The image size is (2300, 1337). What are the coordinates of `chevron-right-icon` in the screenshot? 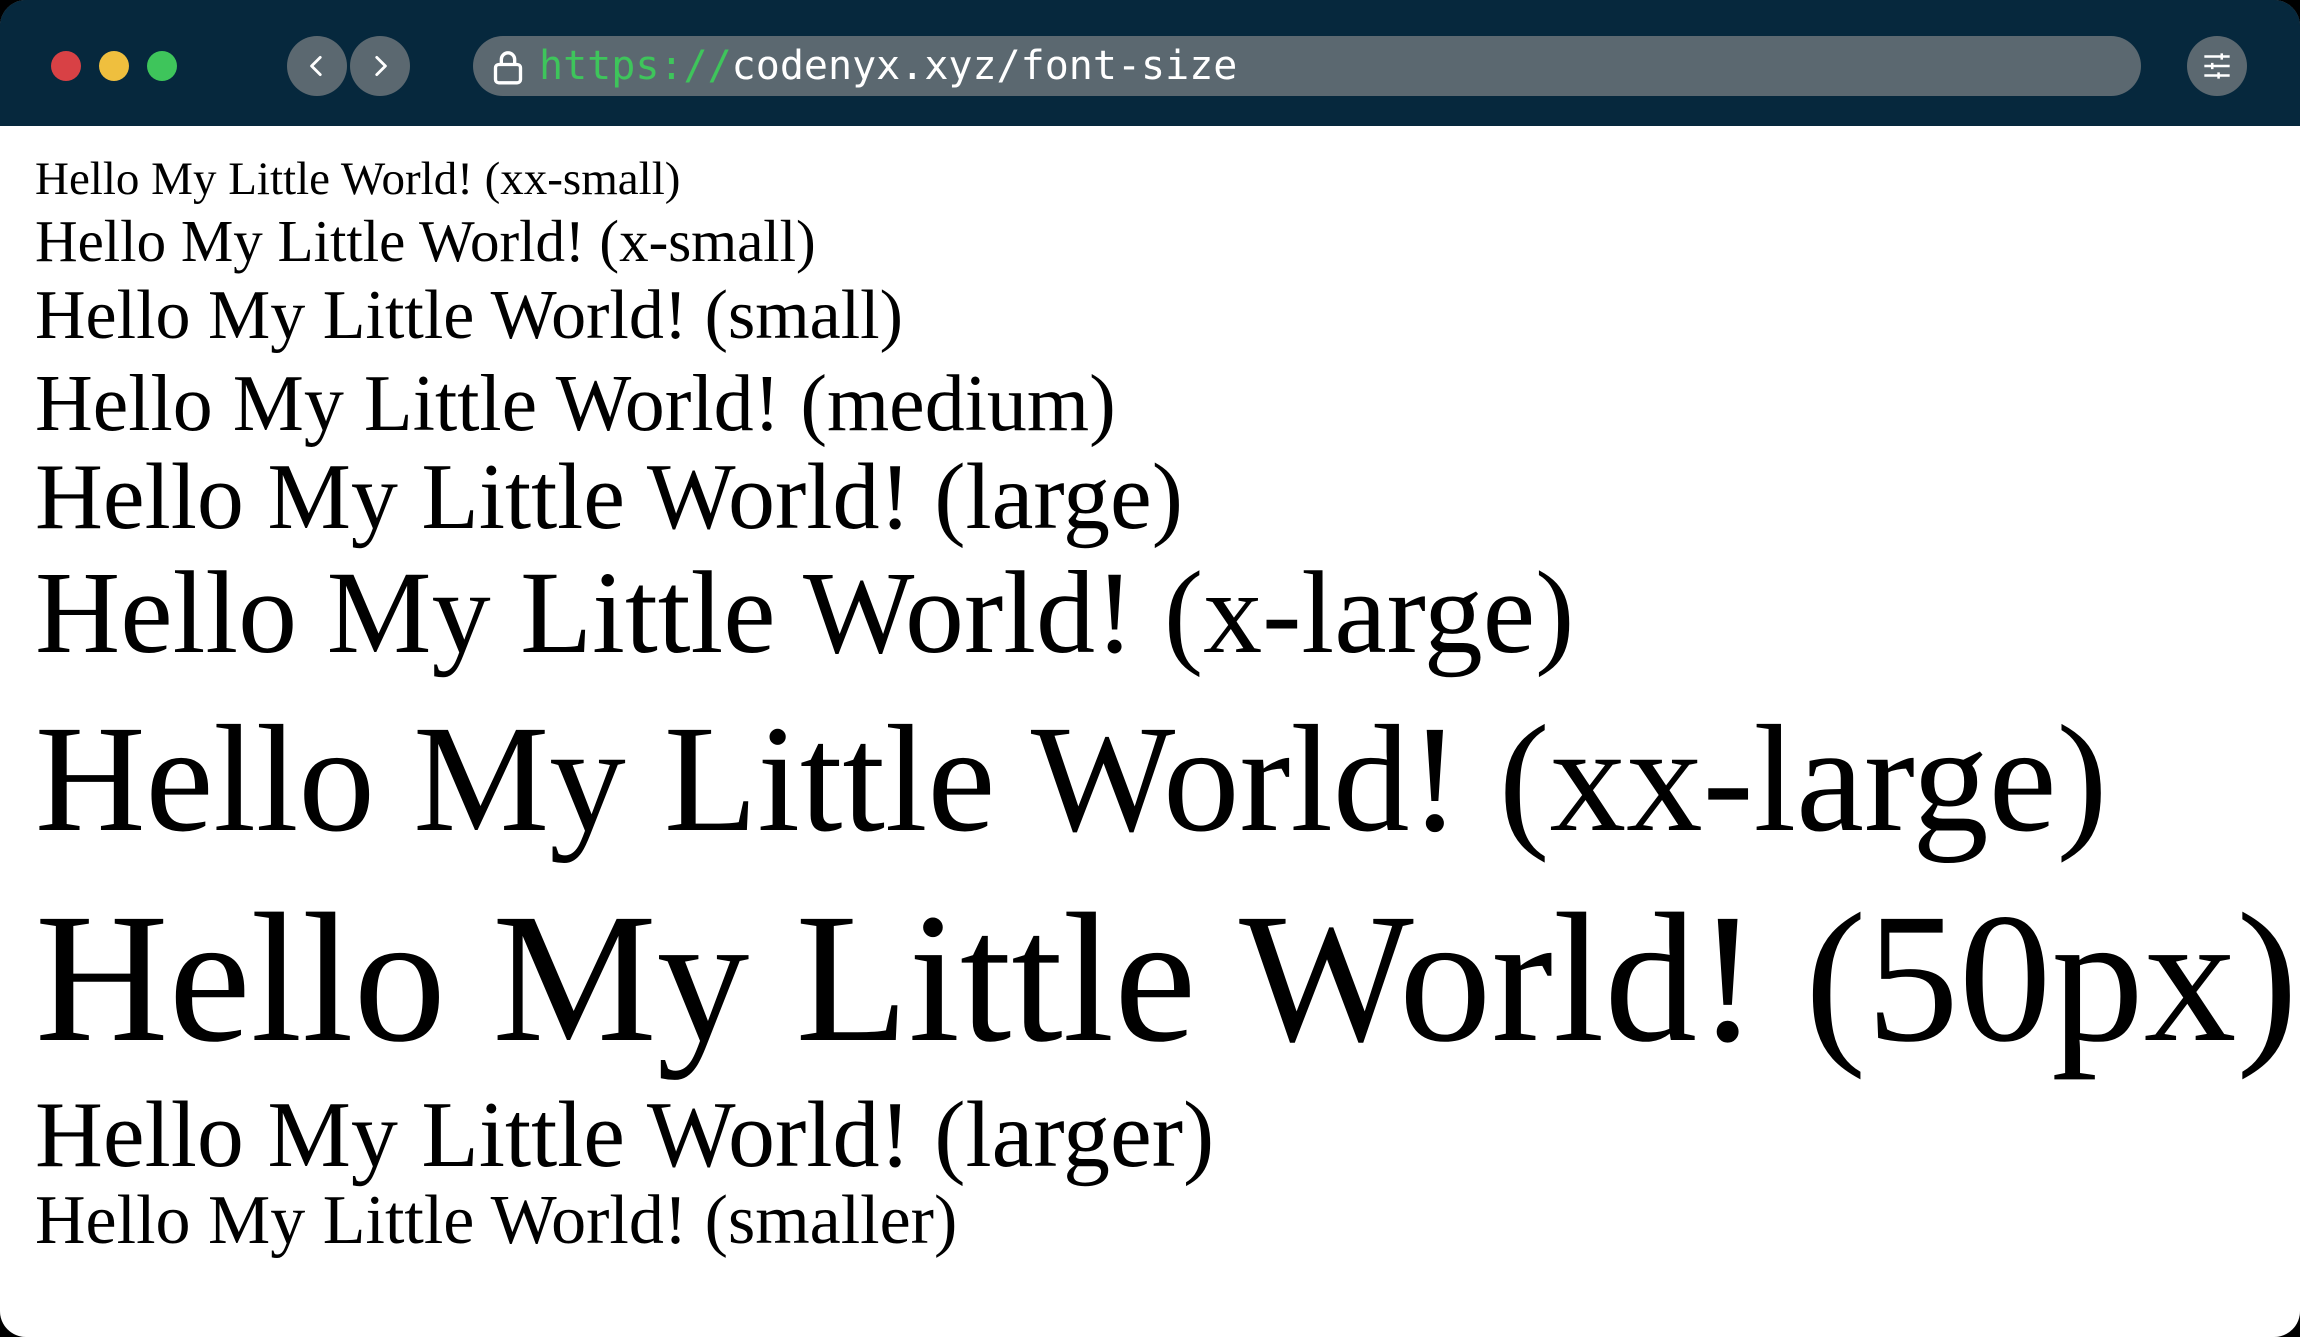 It's located at (381, 66).